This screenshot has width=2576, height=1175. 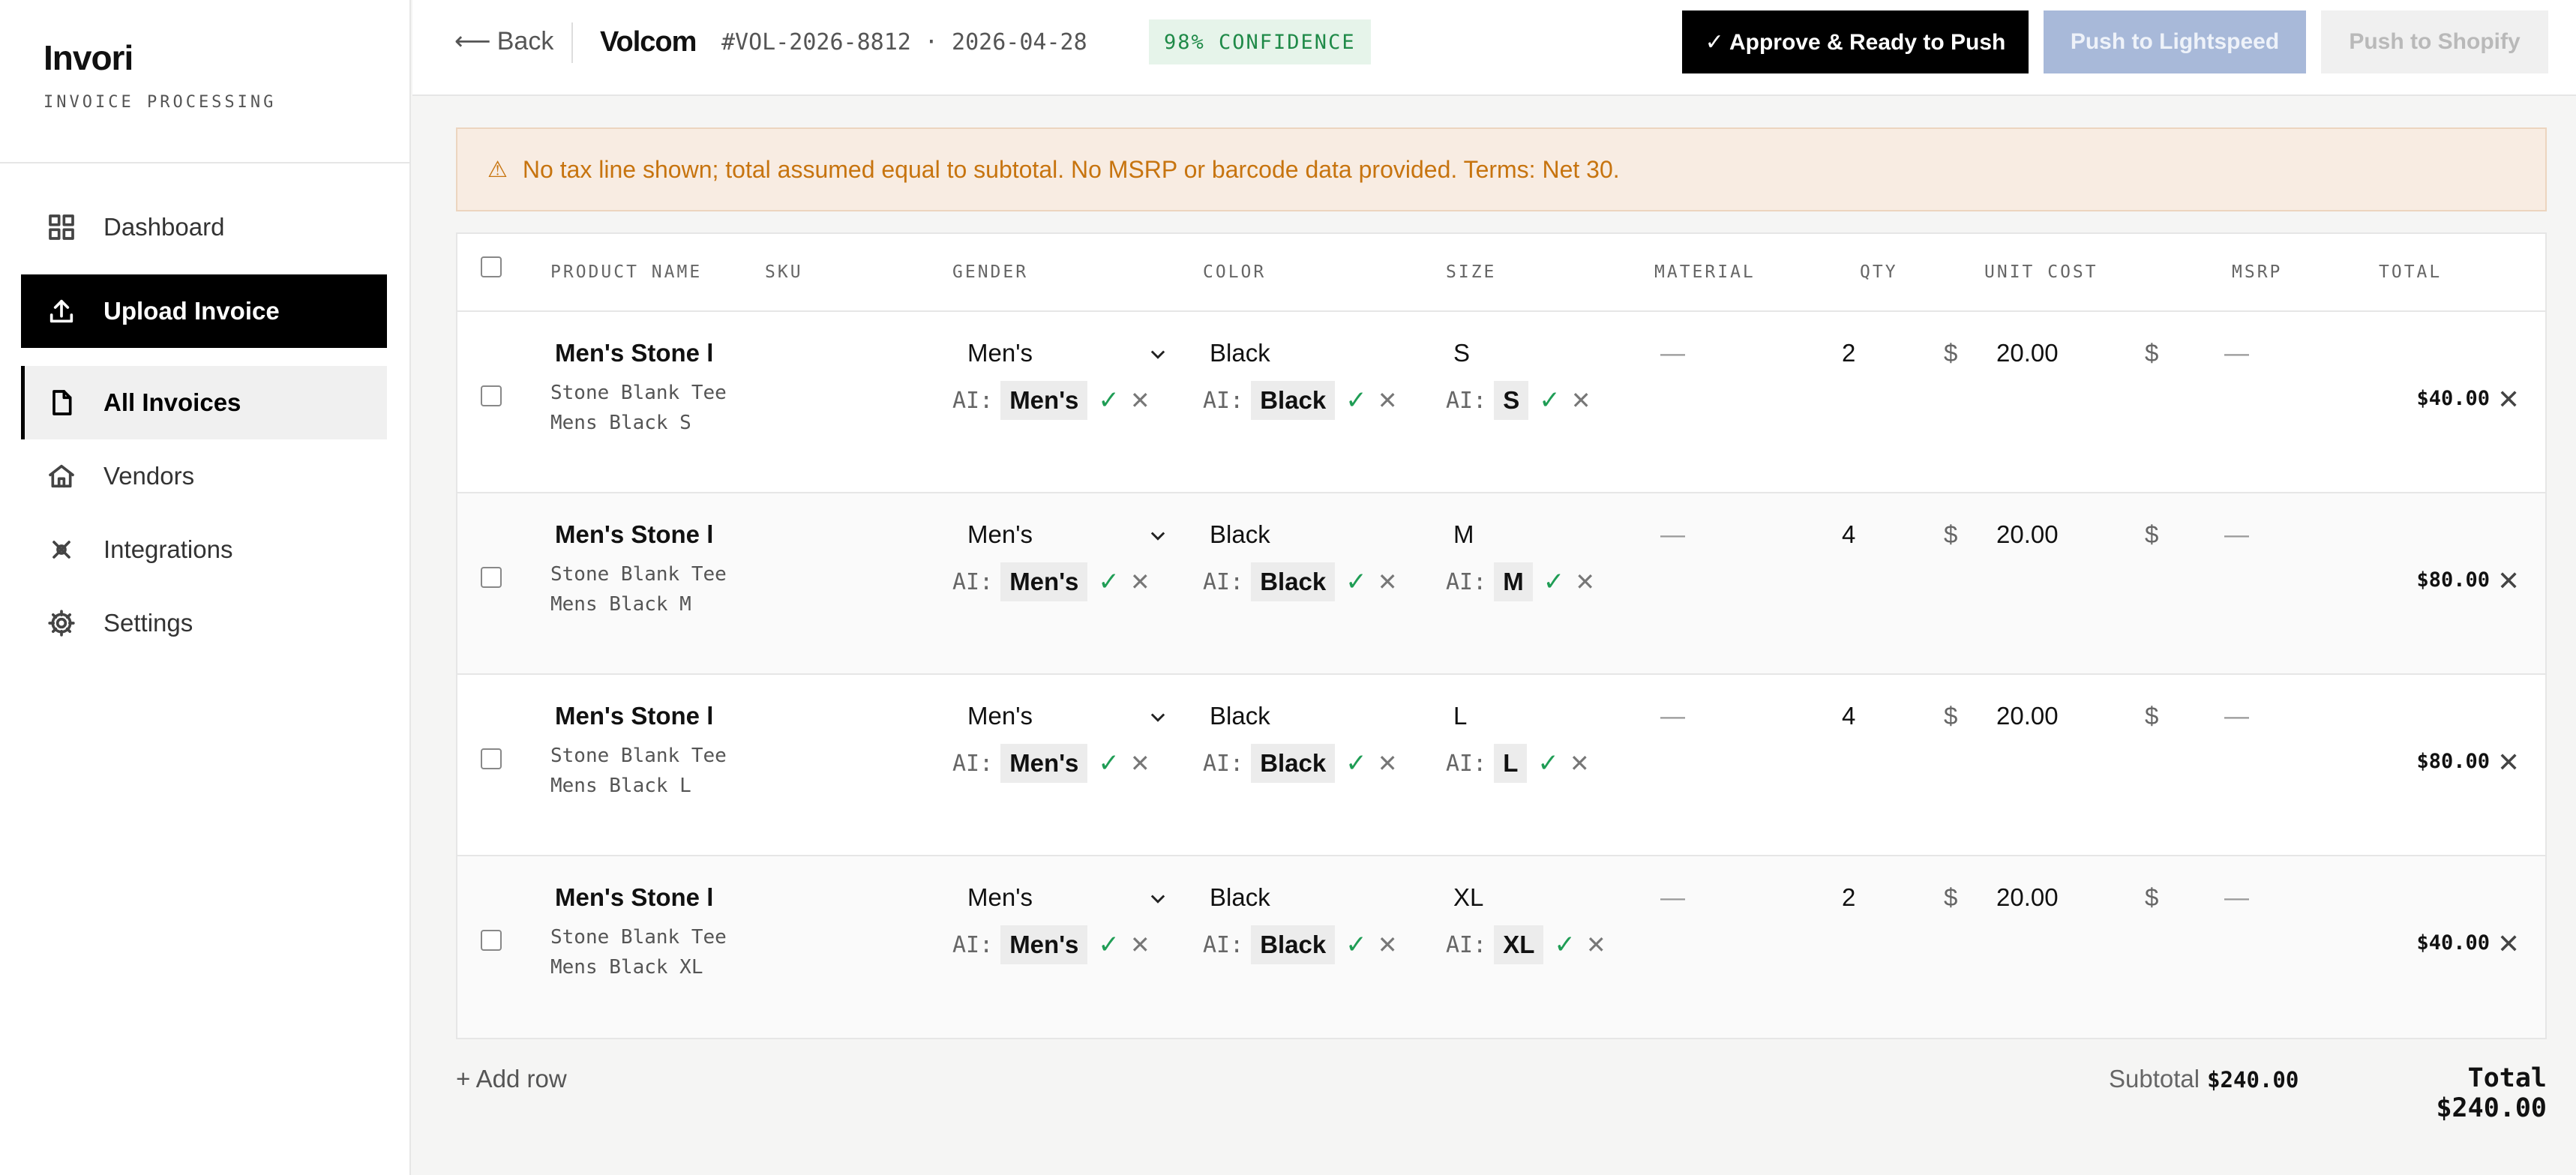 I want to click on ai-value-chip: Black, so click(x=1294, y=400).